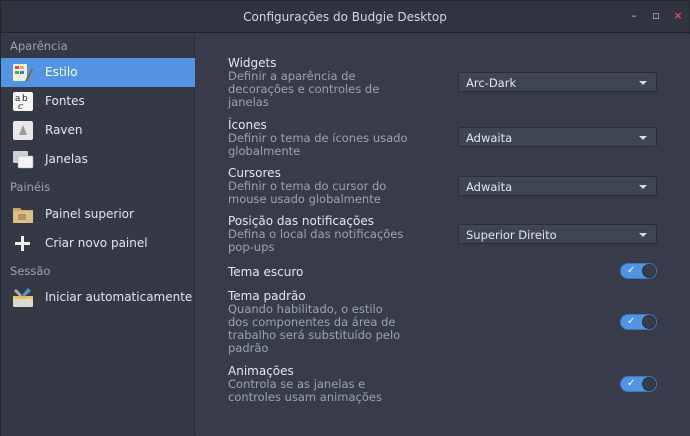 The image size is (690, 436). I want to click on sidebar-item-fonts: a b c Fontes, so click(98, 101).